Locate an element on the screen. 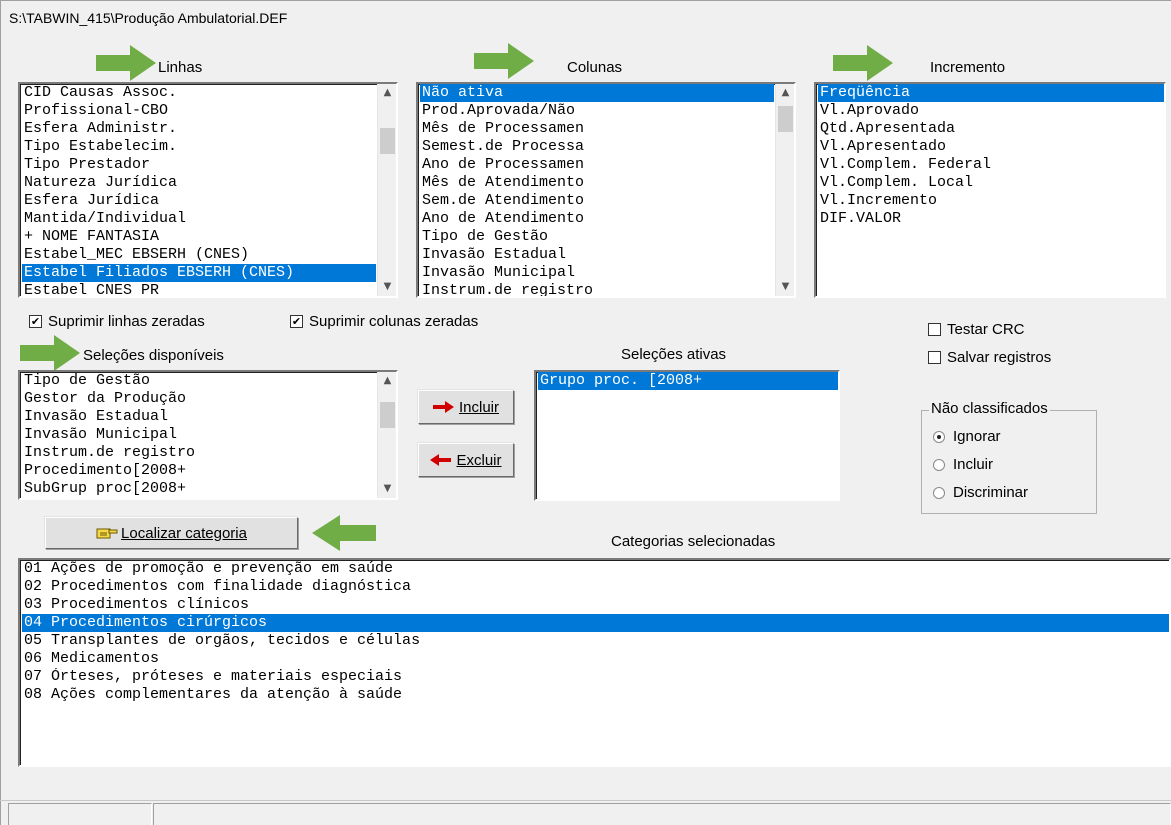  list-item: Qtd.Apresentada is located at coordinates (991, 129).